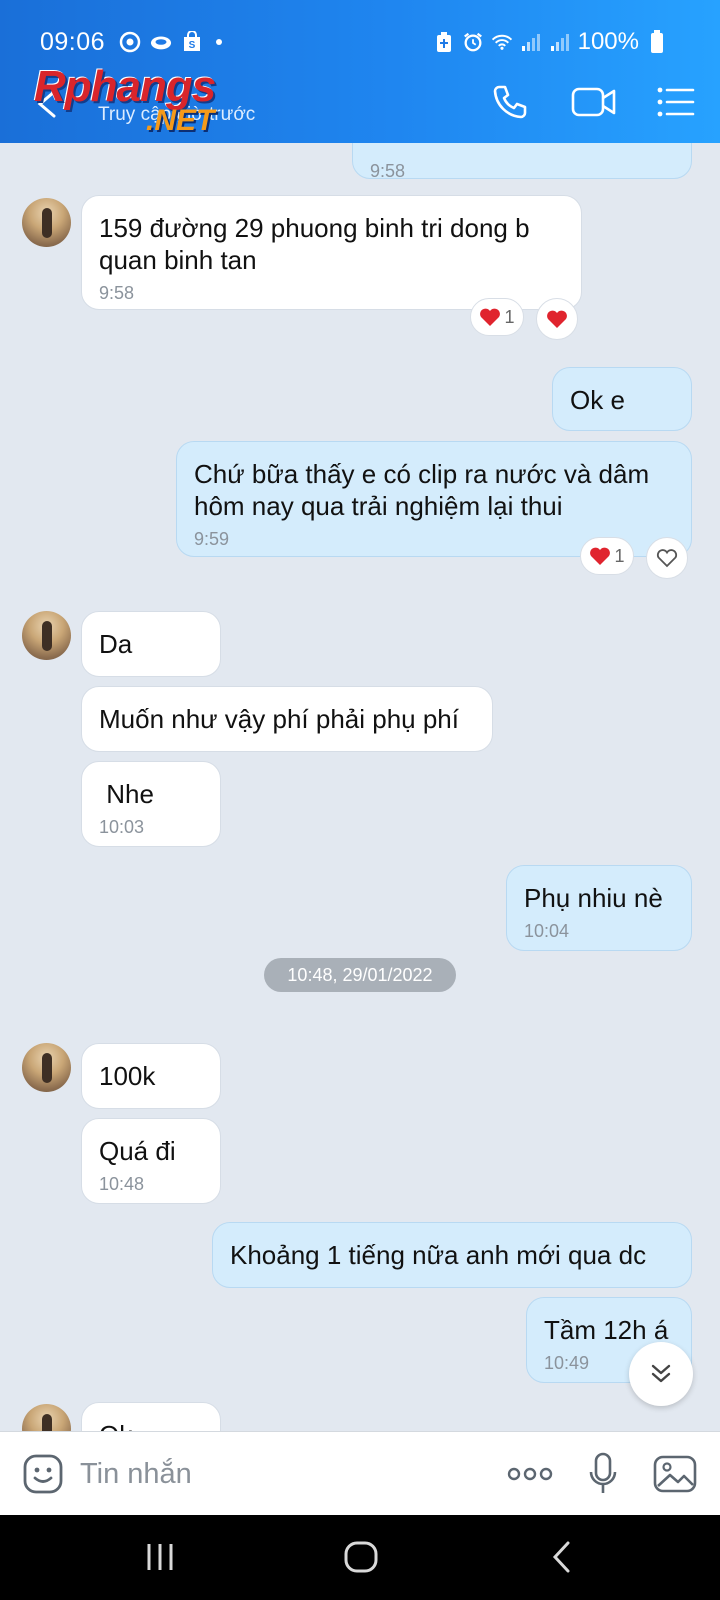 The image size is (720, 1600). Describe the element at coordinates (151, 644) in the screenshot. I see `message-bubble: Da` at that location.